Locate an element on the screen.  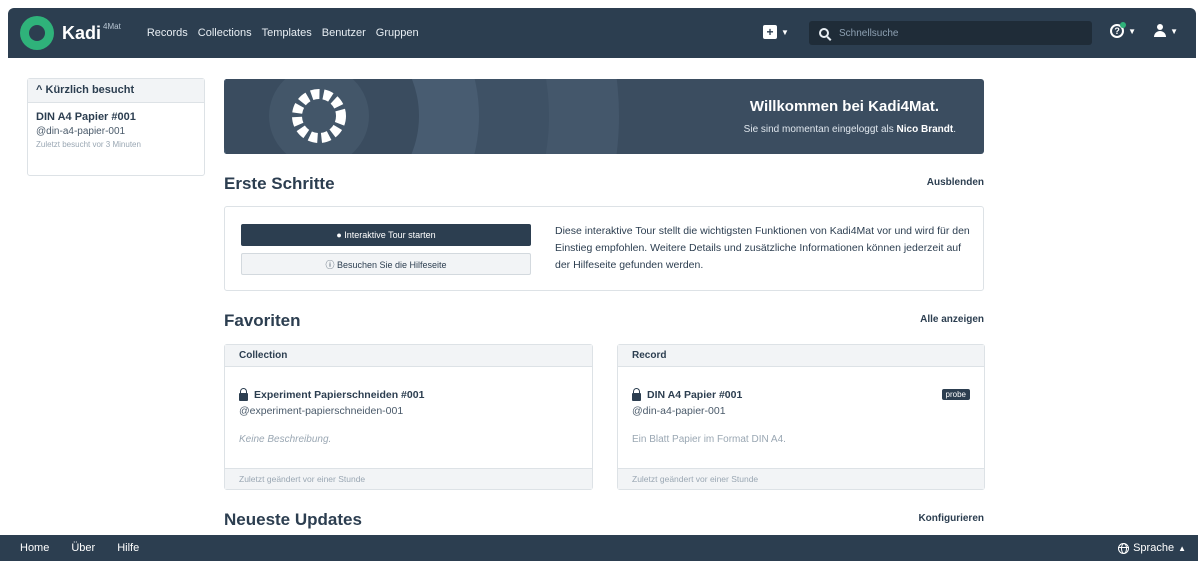
card-title-text: Experiment Papierschneiden #001 is located at coordinates (339, 395).